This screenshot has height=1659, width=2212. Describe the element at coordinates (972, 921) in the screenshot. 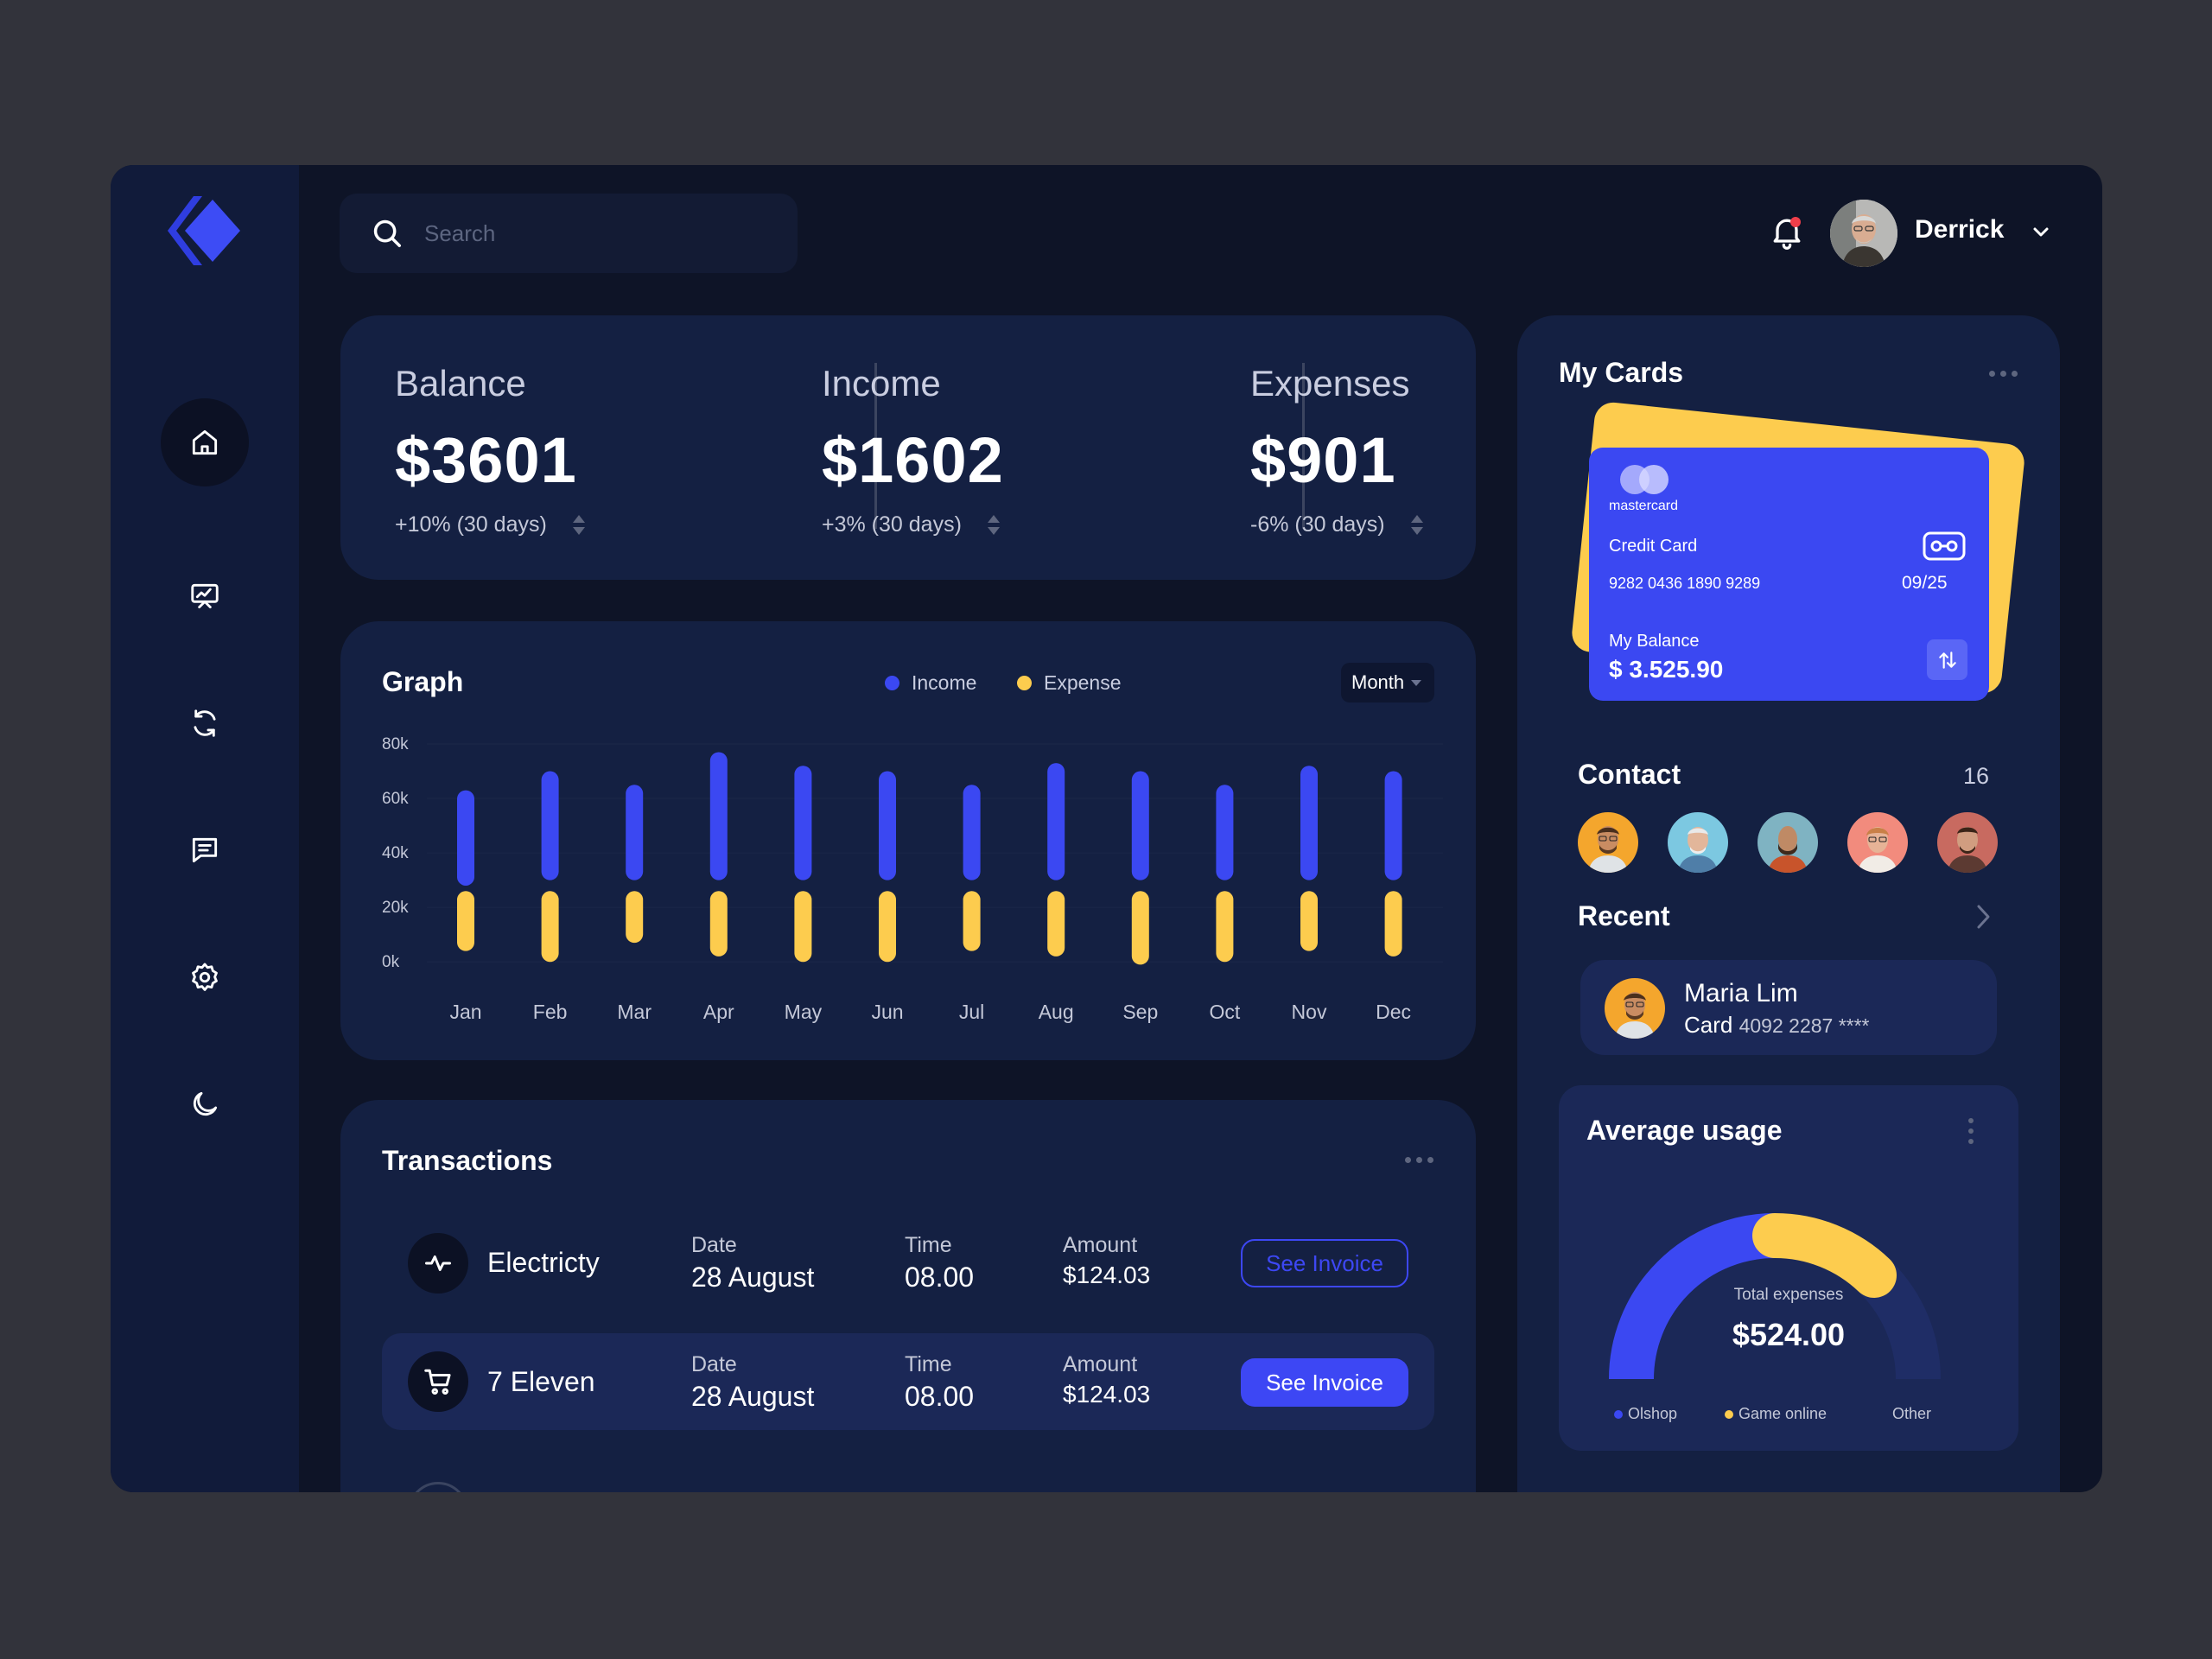

I see `bar-expense-jul` at that location.